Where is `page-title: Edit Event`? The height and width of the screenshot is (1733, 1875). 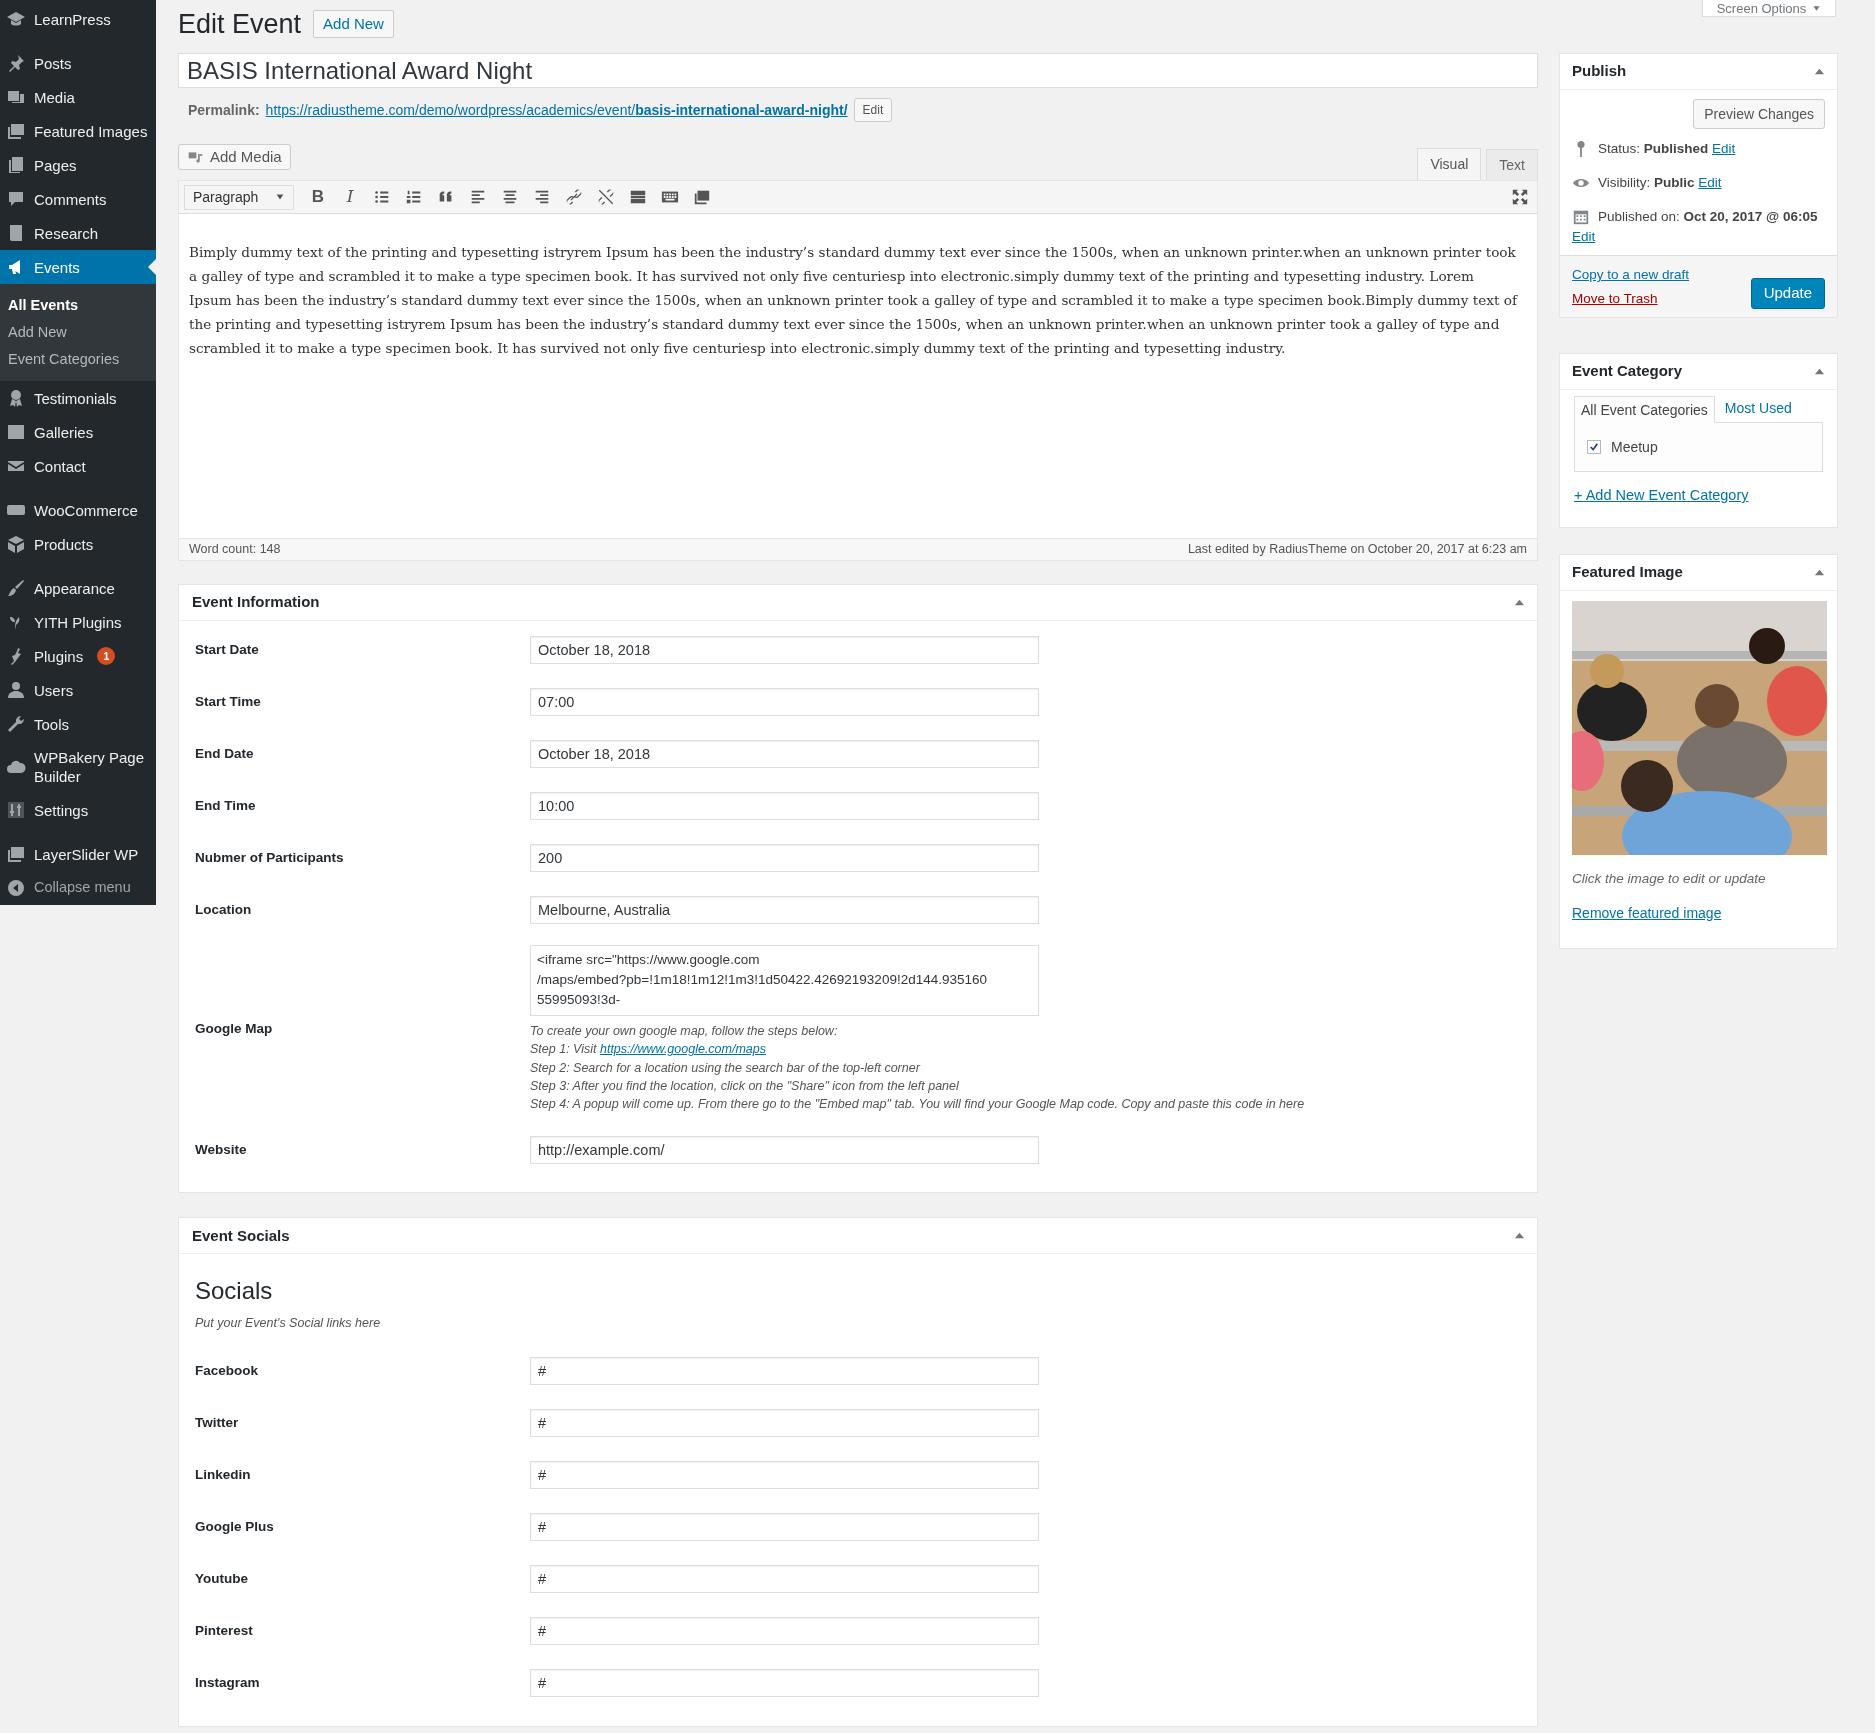 page-title: Edit Event is located at coordinates (240, 24).